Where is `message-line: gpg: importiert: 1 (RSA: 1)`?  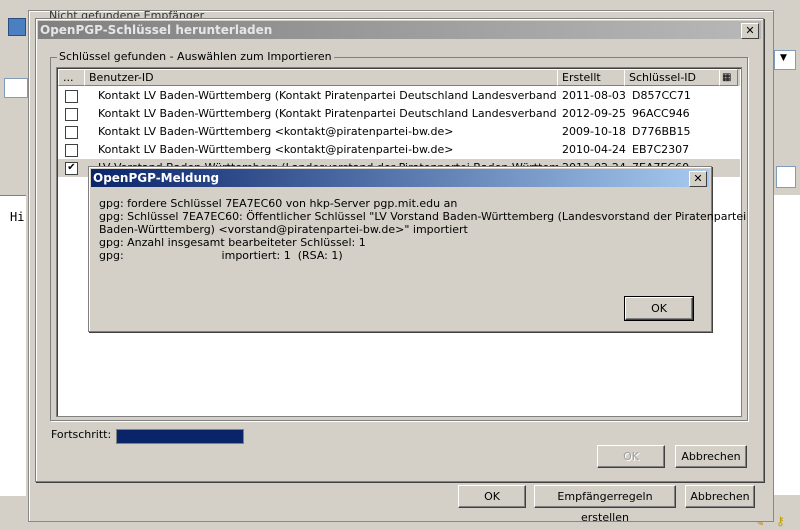 message-line: gpg: importiert: 1 (RSA: 1) is located at coordinates (221, 255).